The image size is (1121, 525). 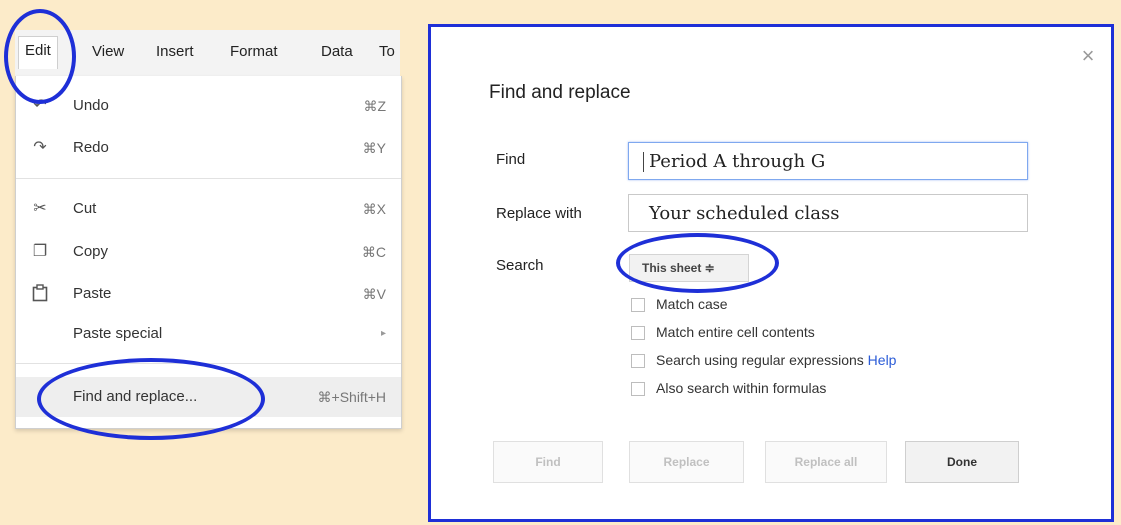 I want to click on menu-bar: Edit View Insert Format Data To, so click(x=207, y=53).